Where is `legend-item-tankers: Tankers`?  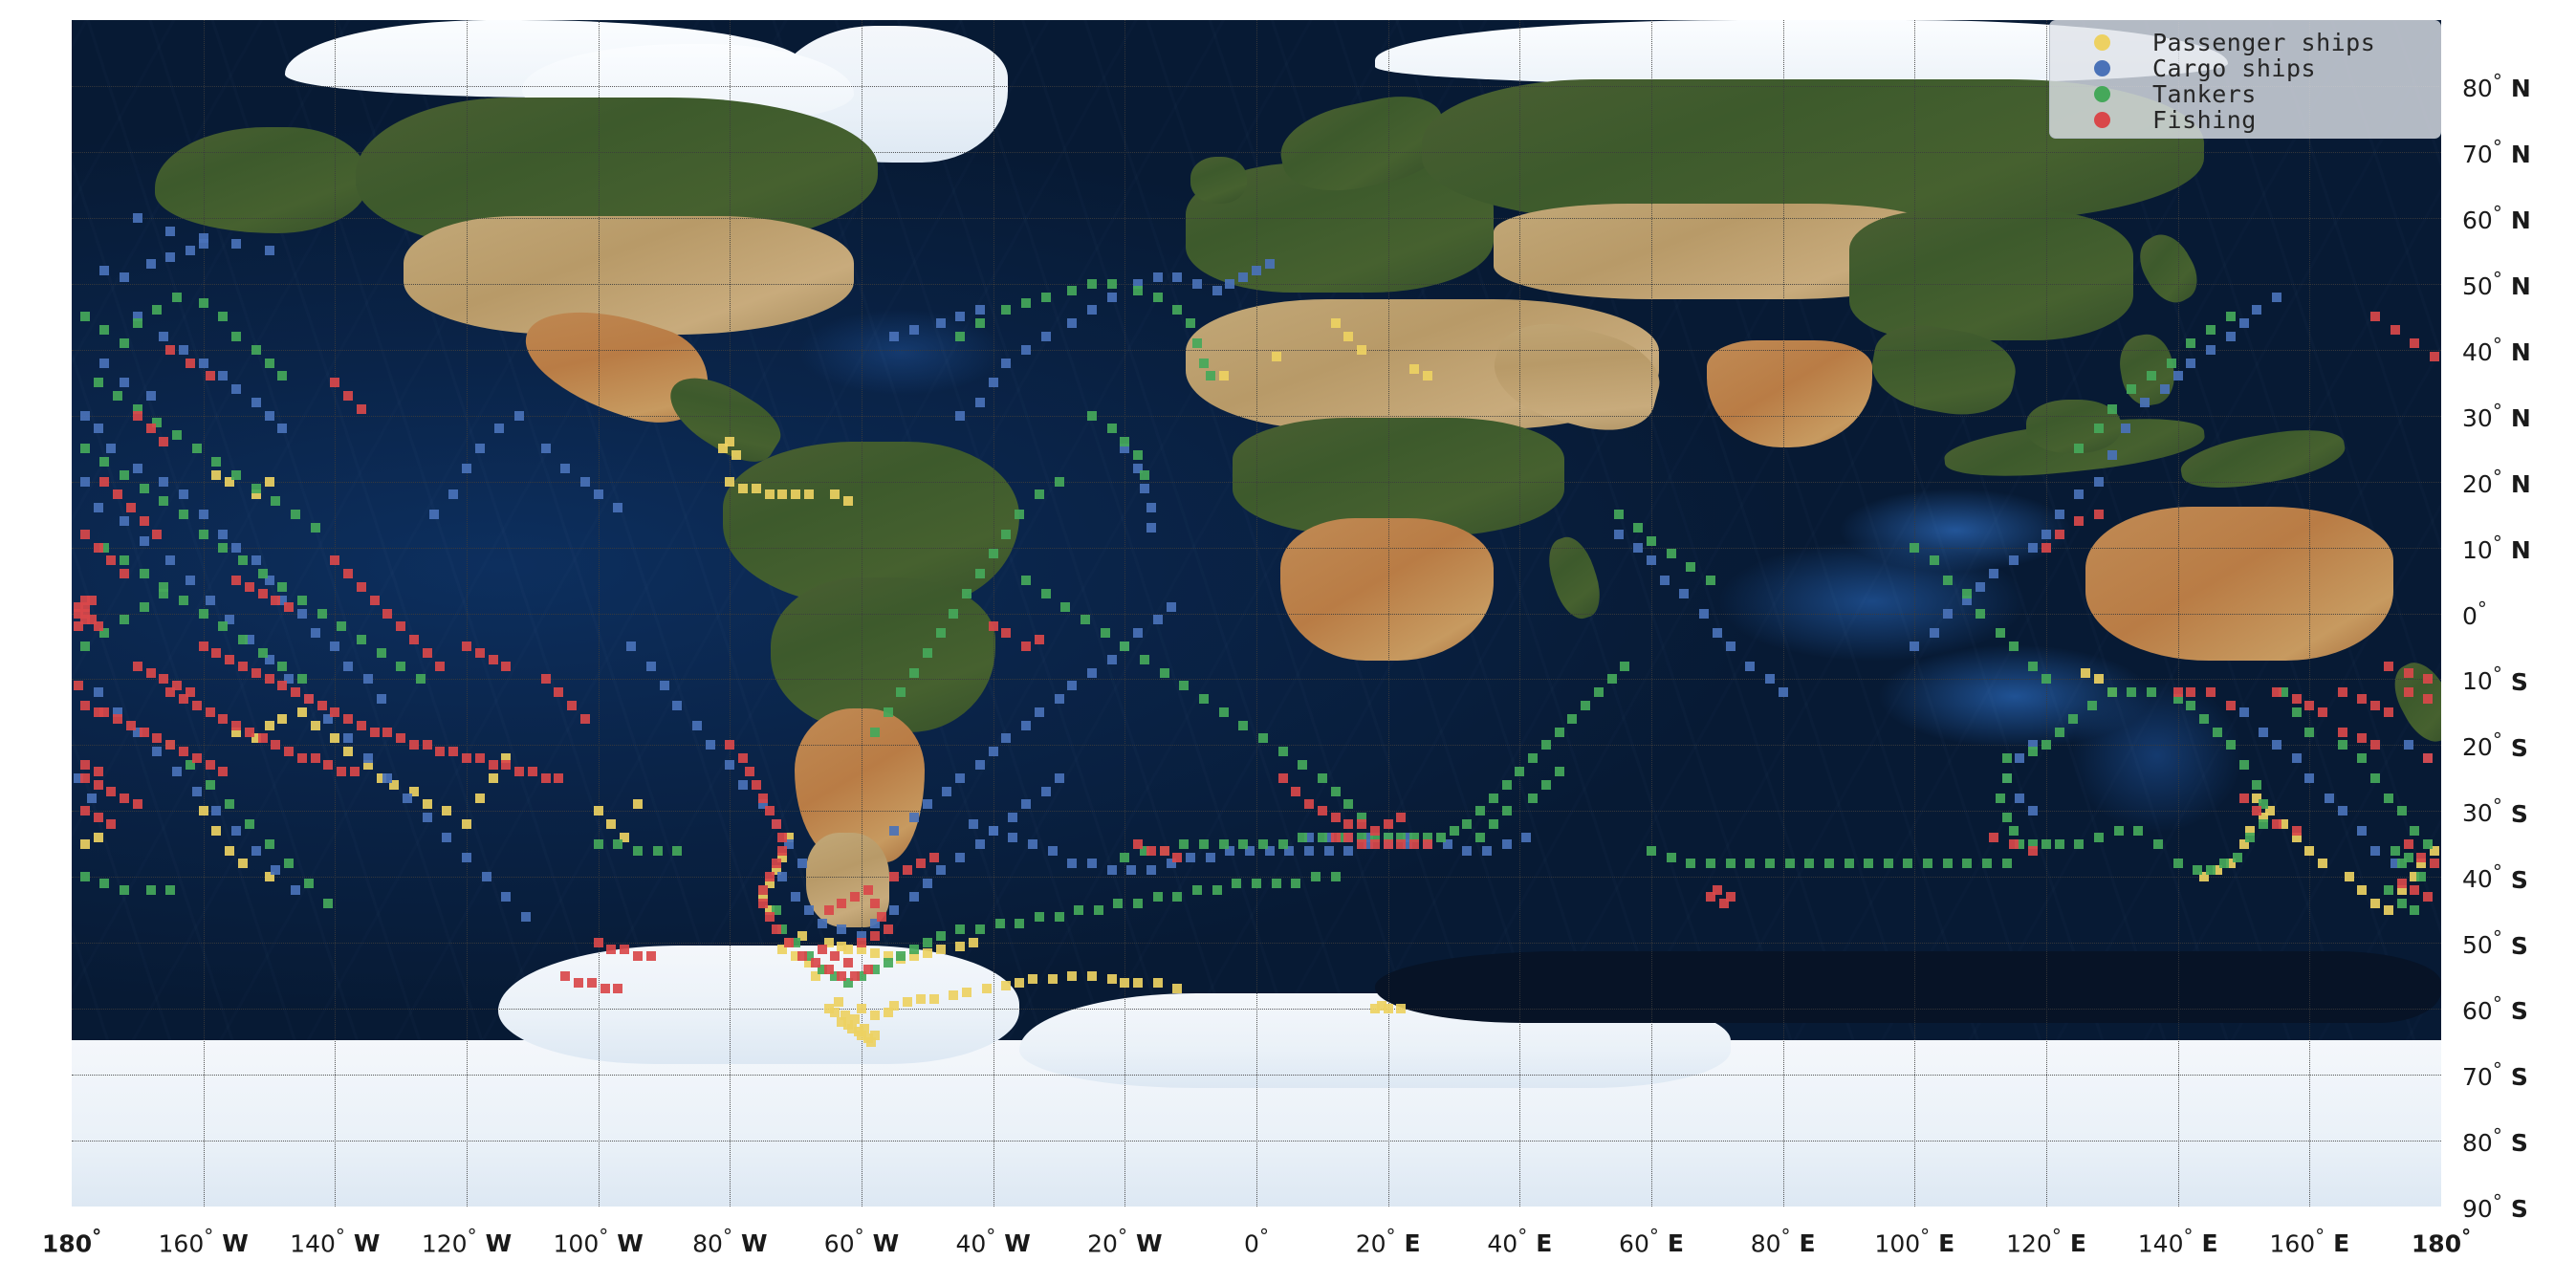
legend-item-tankers: Tankers is located at coordinates (2245, 94).